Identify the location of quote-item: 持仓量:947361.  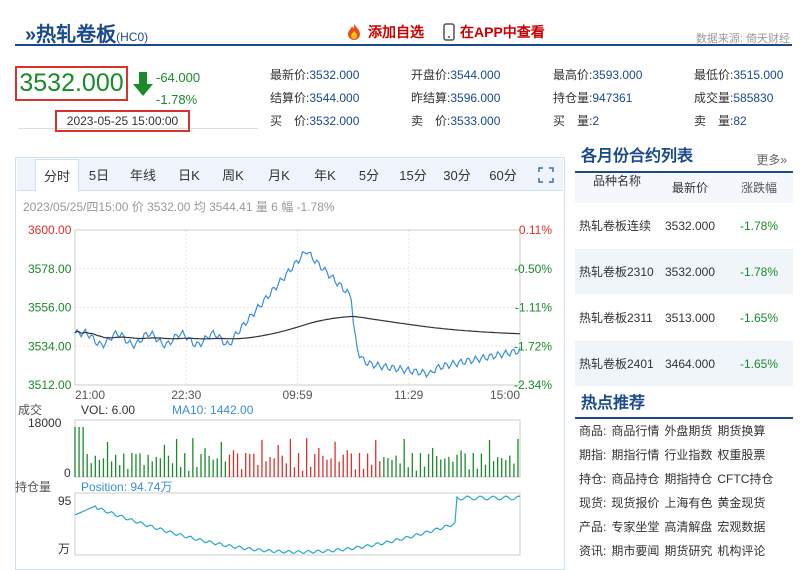
(592, 98).